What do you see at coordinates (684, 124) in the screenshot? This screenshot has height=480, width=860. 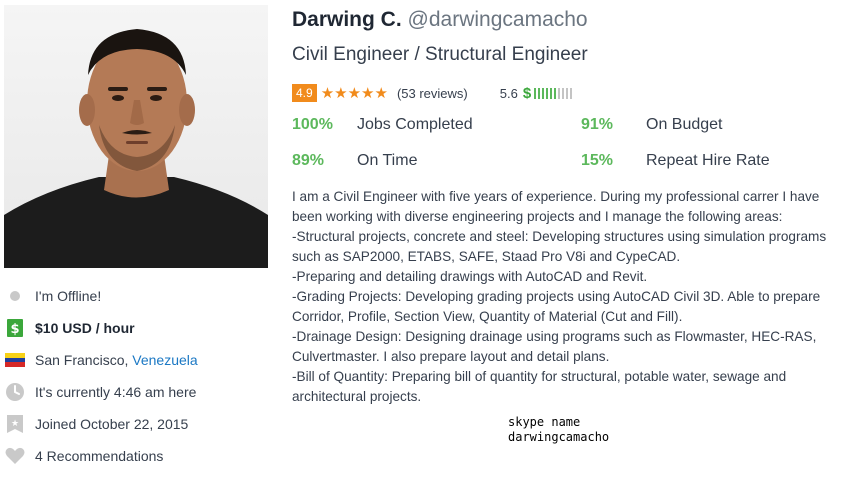 I see `stat-label: On Budget` at bounding box center [684, 124].